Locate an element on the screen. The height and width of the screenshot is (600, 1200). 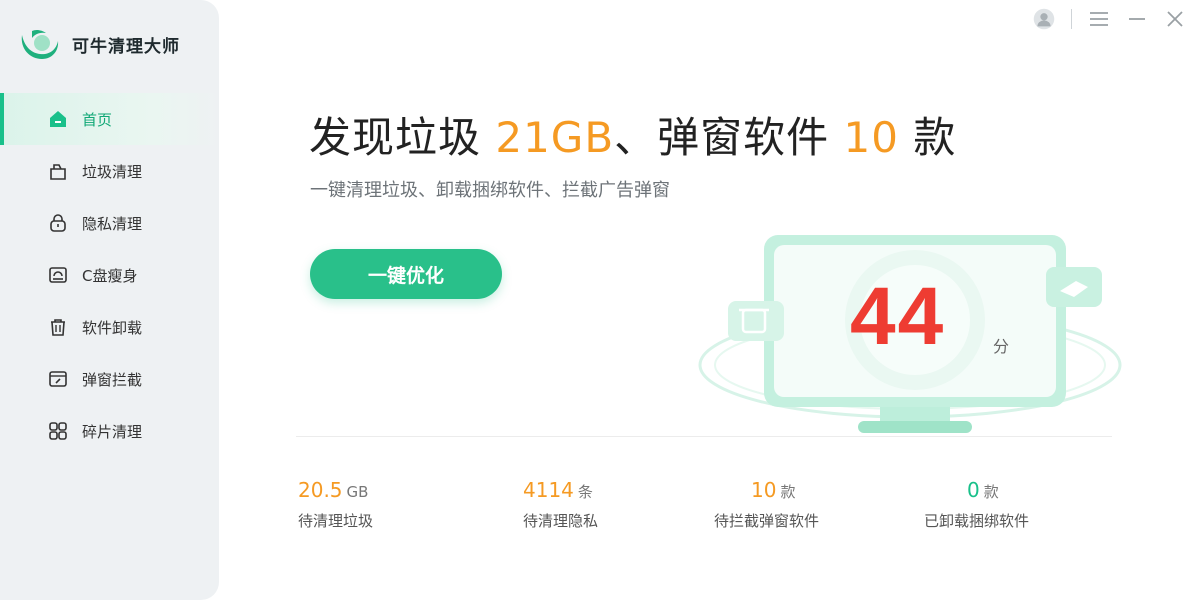
headline-suffix: 款 is located at coordinates (927, 137).